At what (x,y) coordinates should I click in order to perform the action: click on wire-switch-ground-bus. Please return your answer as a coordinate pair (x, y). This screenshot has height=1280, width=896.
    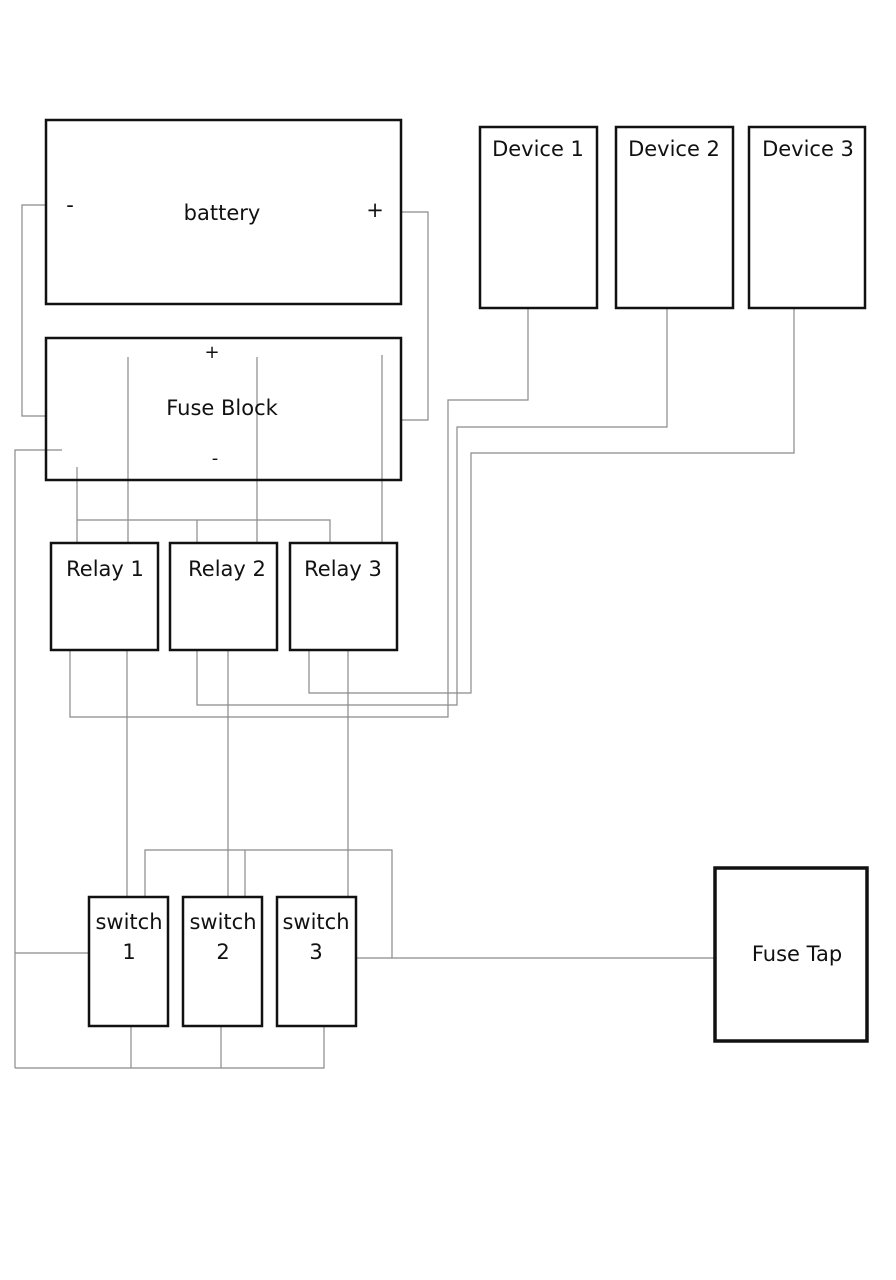
    Looking at the image, I should click on (170, 1047).